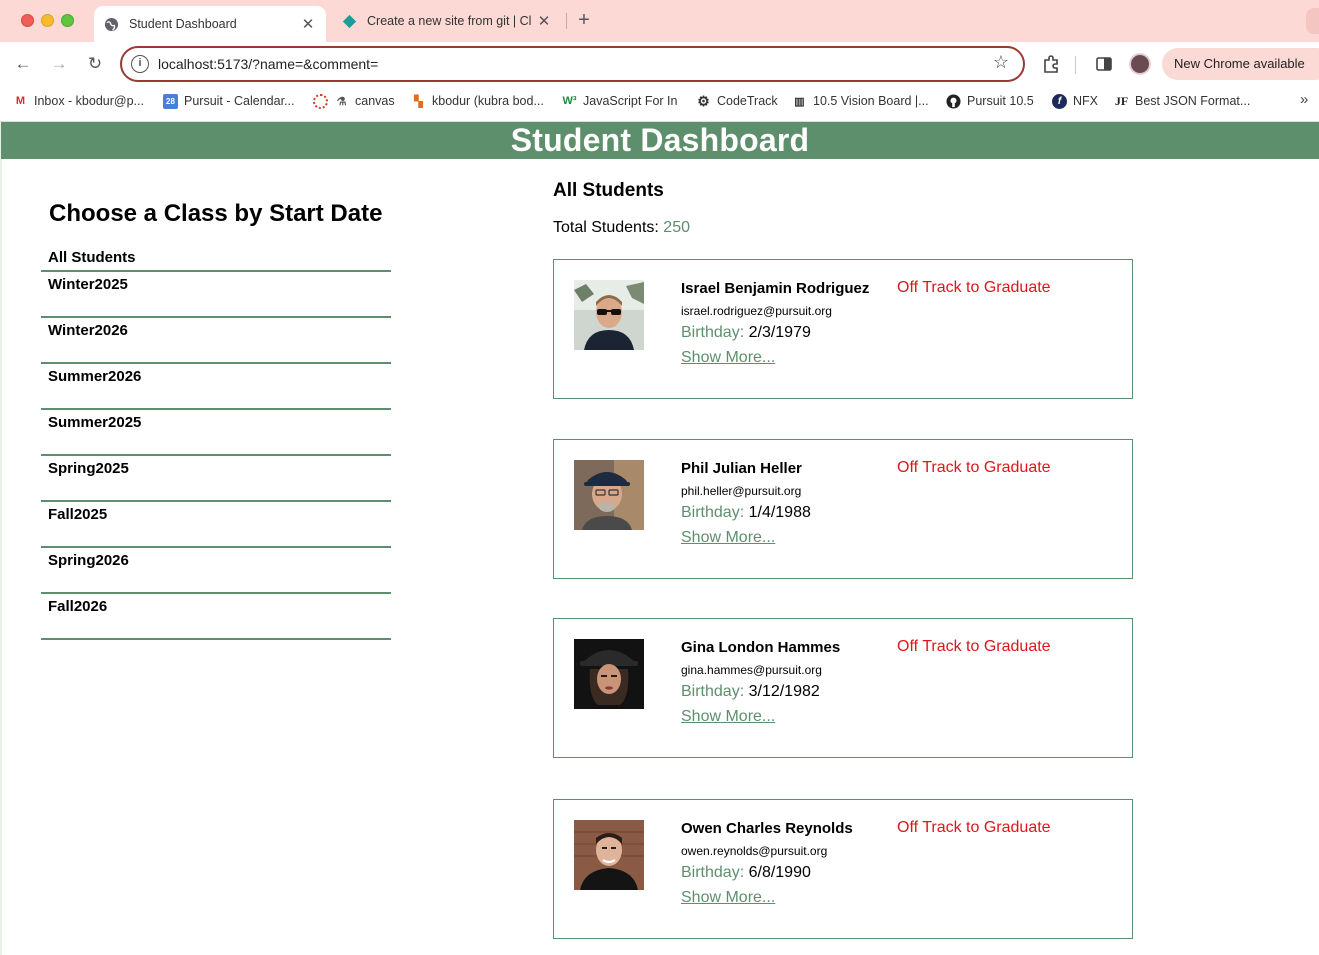 This screenshot has width=1319, height=955. I want to click on calendar-icon: 28, so click(170, 101).